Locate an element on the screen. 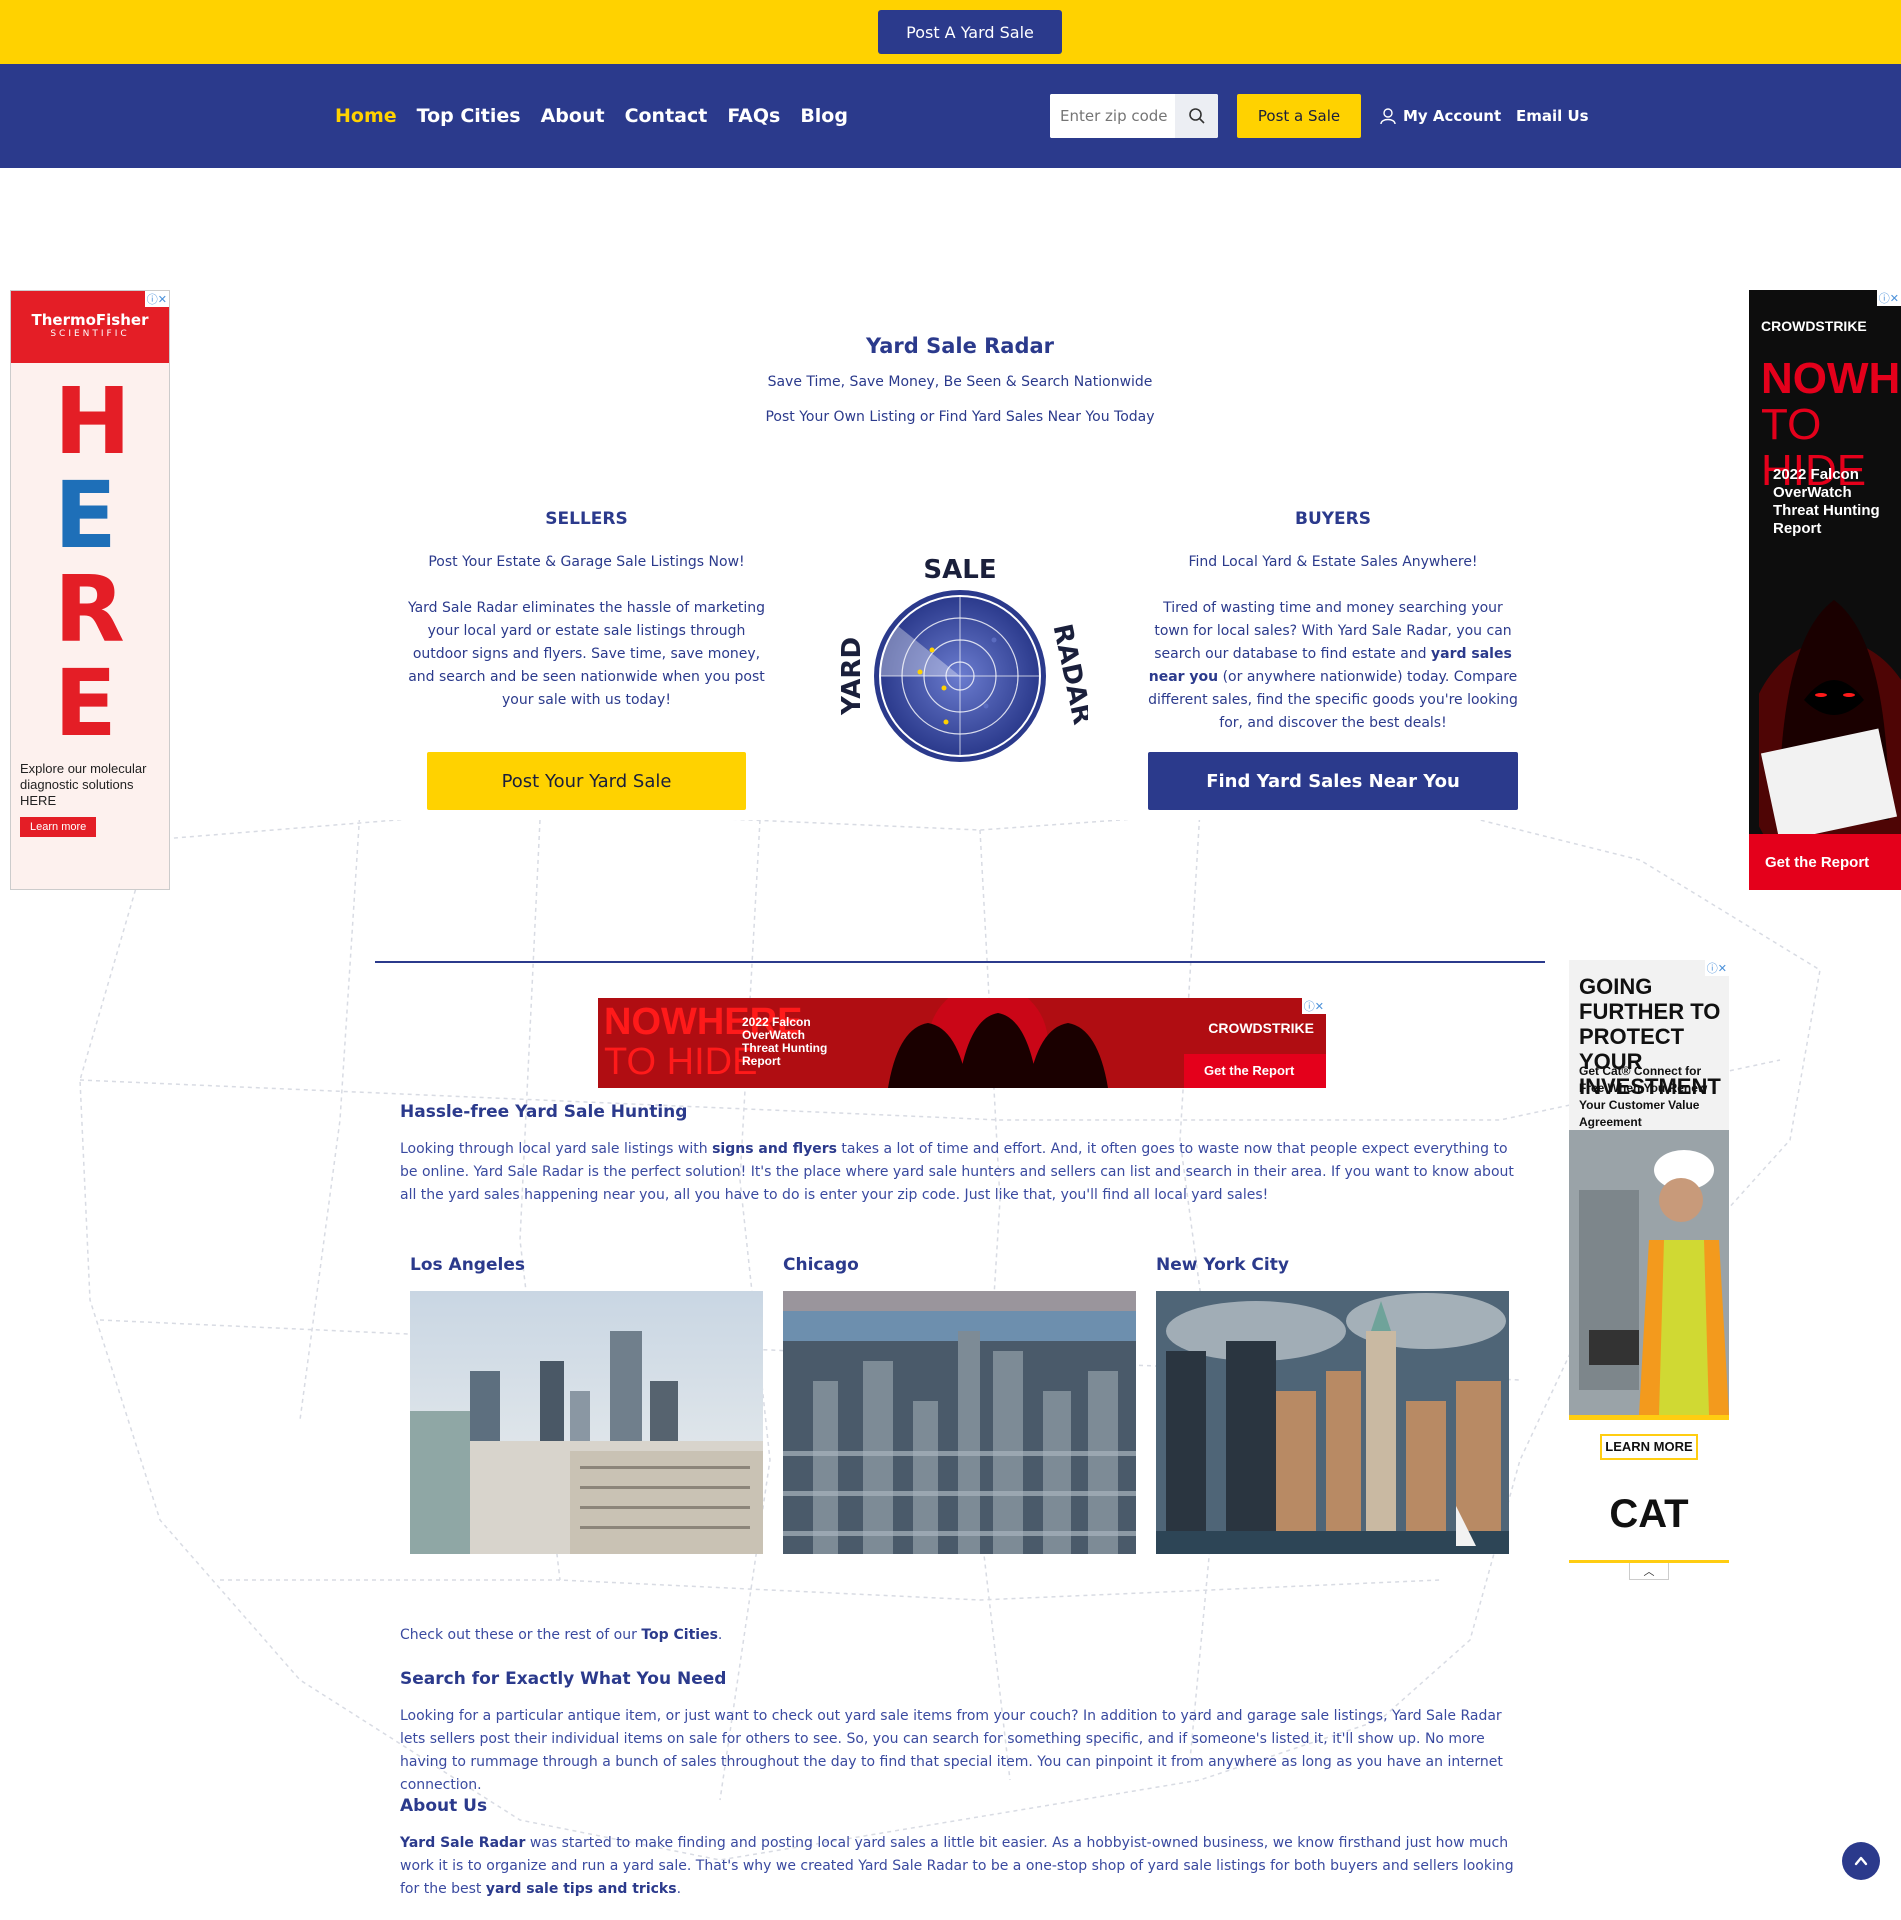 Image resolution: width=1901 pixels, height=1920 pixels. new-york-city-photo is located at coordinates (1332, 1422).